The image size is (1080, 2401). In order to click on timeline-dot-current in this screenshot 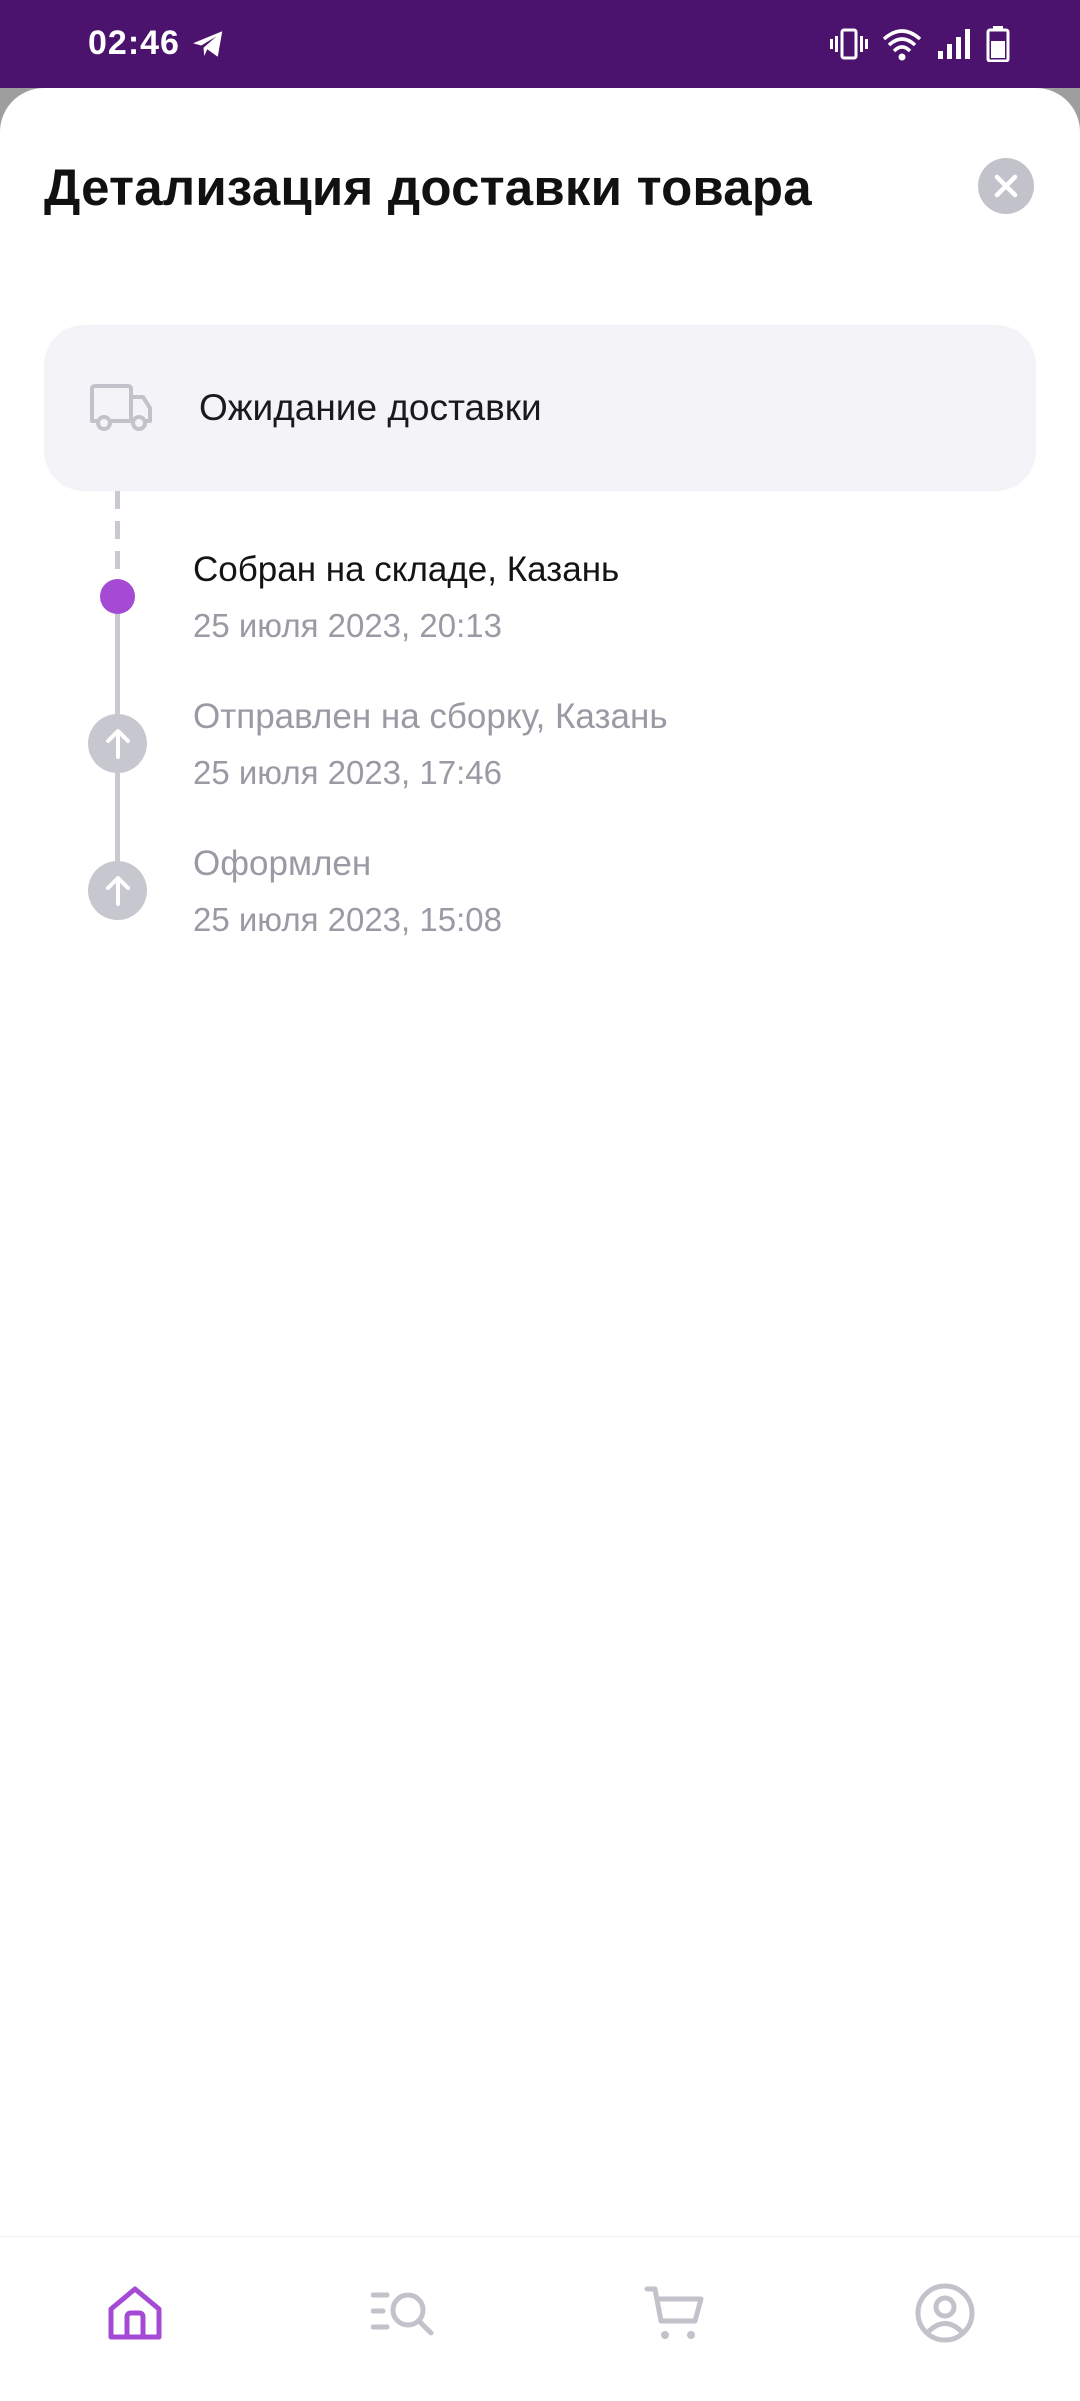, I will do `click(117, 596)`.